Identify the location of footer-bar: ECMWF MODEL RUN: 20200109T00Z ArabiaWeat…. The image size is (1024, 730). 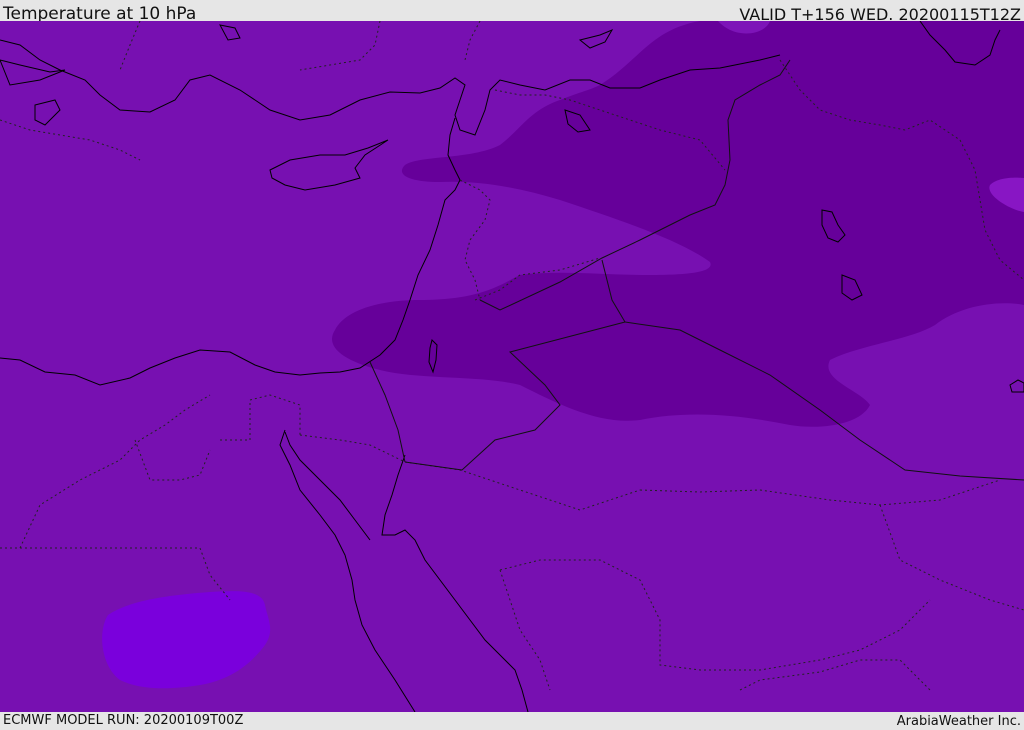
(512, 720).